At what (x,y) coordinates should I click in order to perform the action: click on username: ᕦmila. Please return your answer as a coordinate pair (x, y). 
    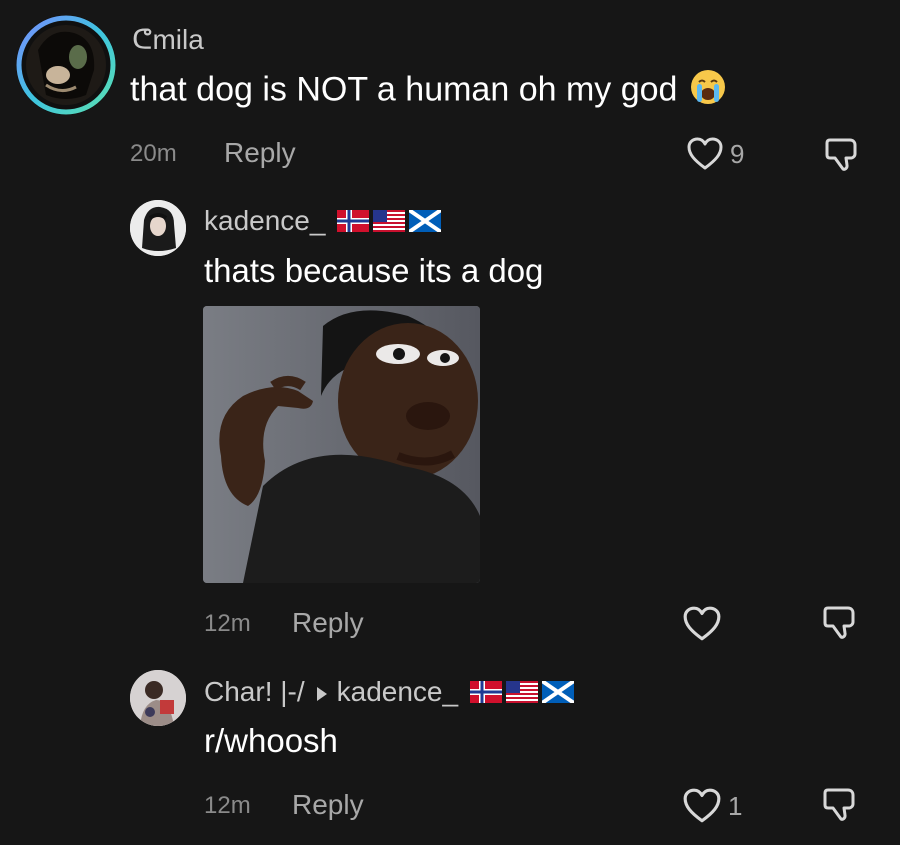
    Looking at the image, I should click on (168, 39).